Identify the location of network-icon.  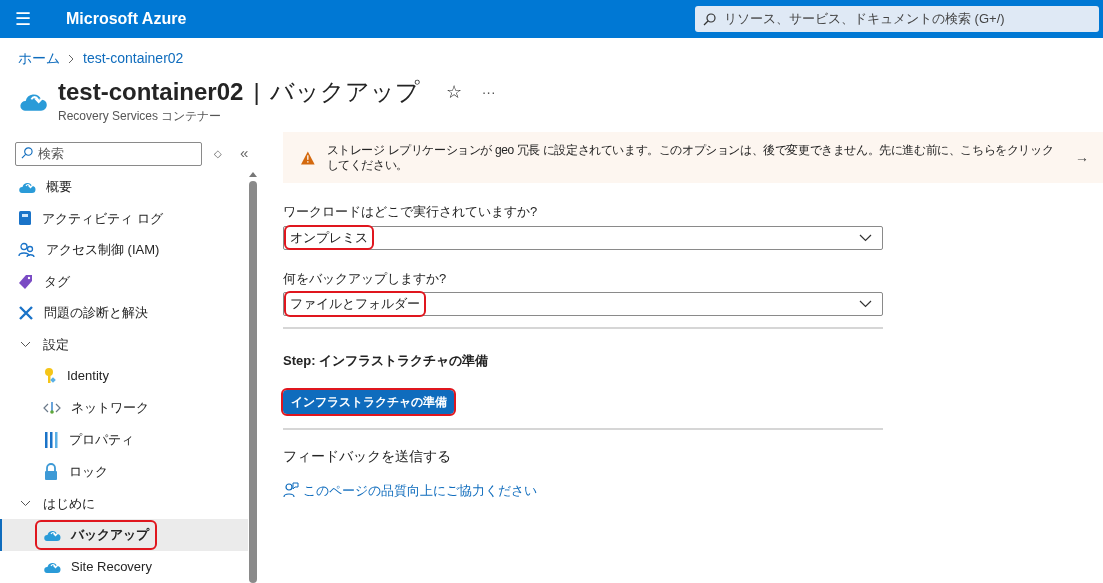
(52, 407).